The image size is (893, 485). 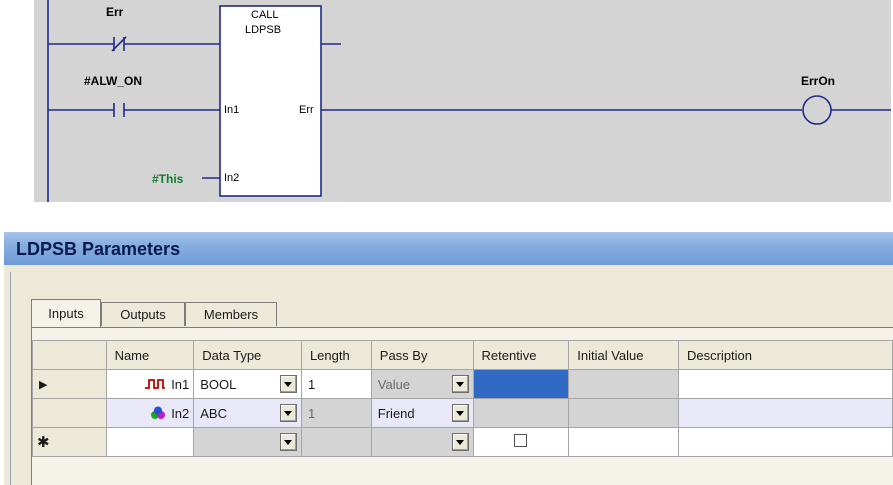 I want to click on param-name: In2, so click(x=180, y=413).